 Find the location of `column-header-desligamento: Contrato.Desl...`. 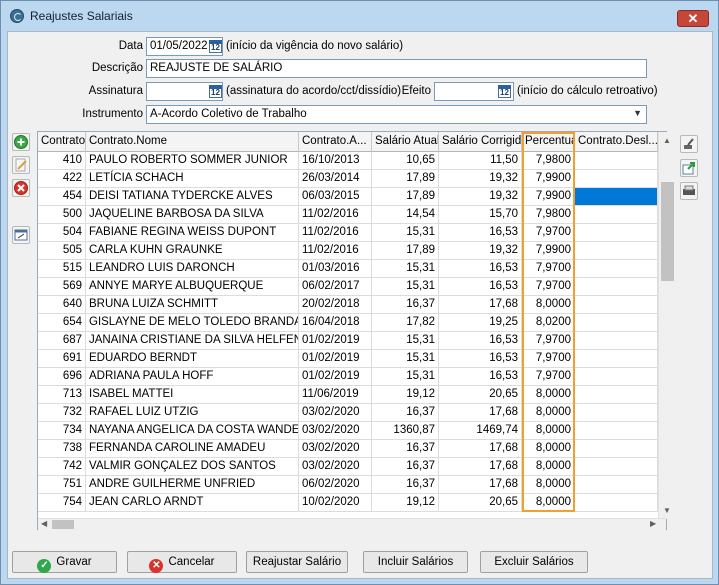

column-header-desligamento: Contrato.Desl... is located at coordinates (616, 142).